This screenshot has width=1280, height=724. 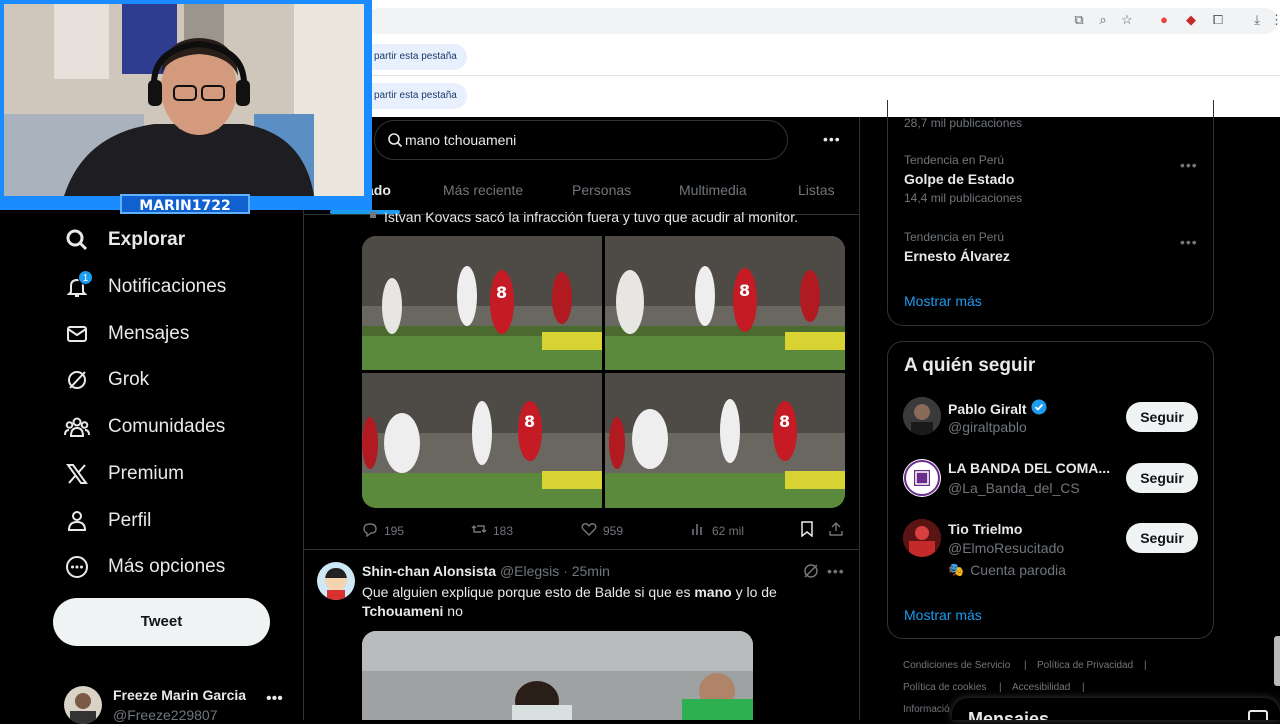 What do you see at coordinates (395, 142) in the screenshot?
I see `search-icon` at bounding box center [395, 142].